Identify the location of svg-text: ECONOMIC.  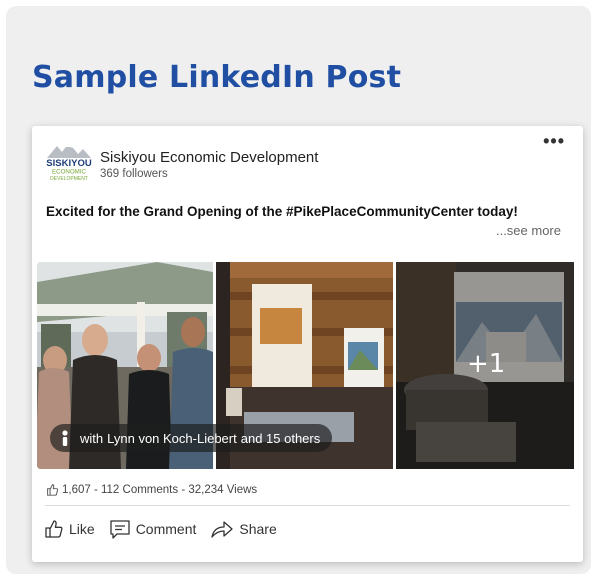
(69, 172).